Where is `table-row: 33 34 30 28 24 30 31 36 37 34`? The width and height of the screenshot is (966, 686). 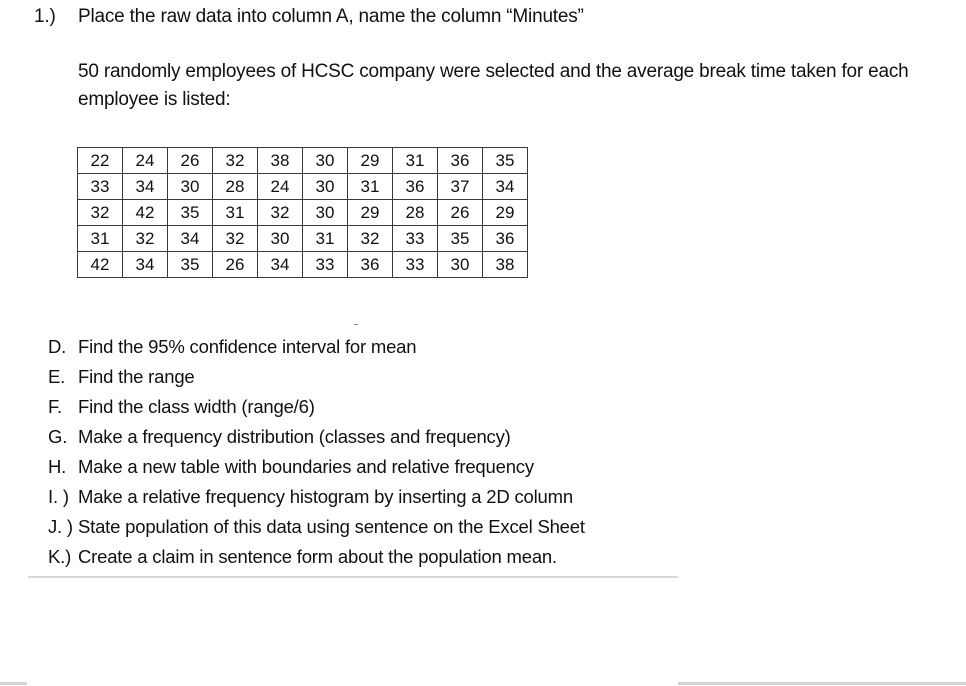
table-row: 33 34 30 28 24 30 31 36 37 34 is located at coordinates (302, 186).